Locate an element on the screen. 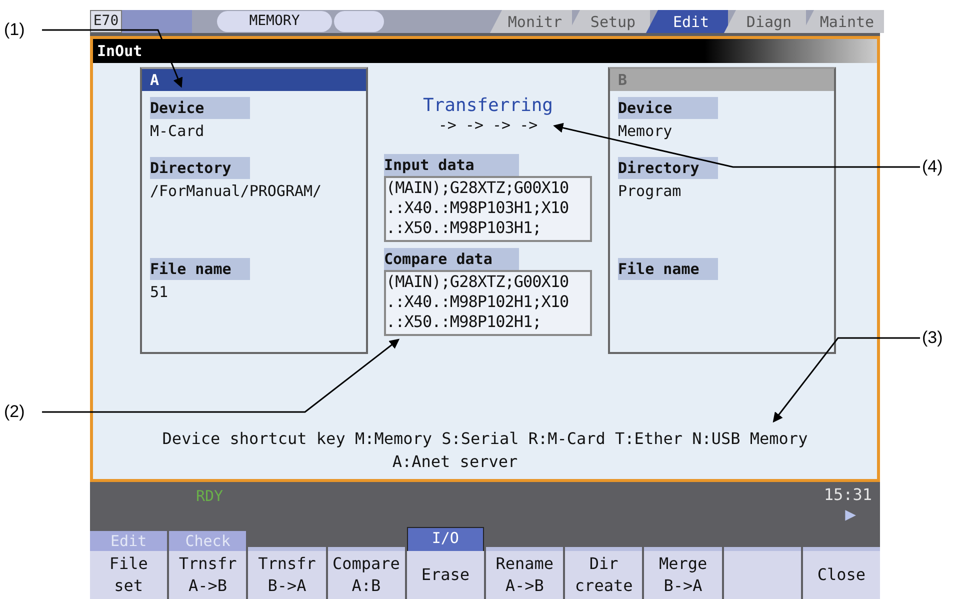  field-value: Program is located at coordinates (650, 191).